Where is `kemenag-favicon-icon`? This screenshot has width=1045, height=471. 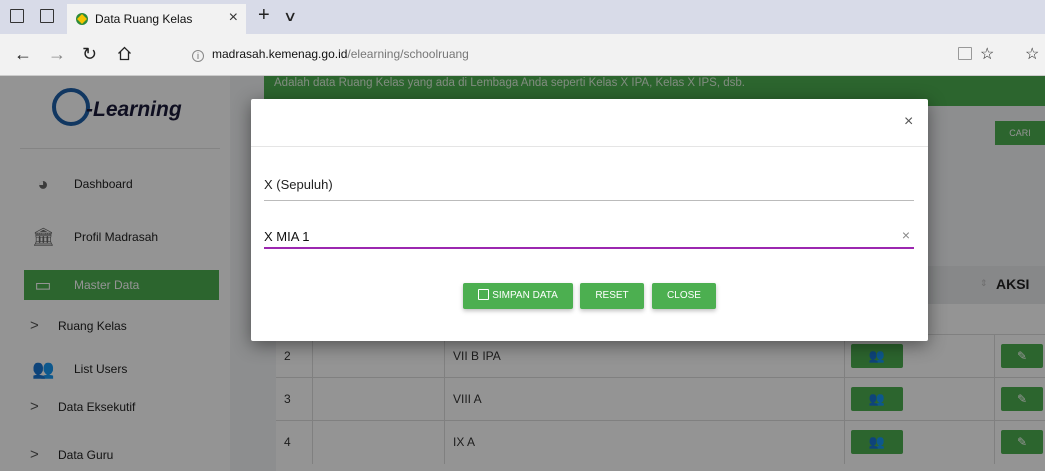
kemenag-favicon-icon is located at coordinates (82, 19).